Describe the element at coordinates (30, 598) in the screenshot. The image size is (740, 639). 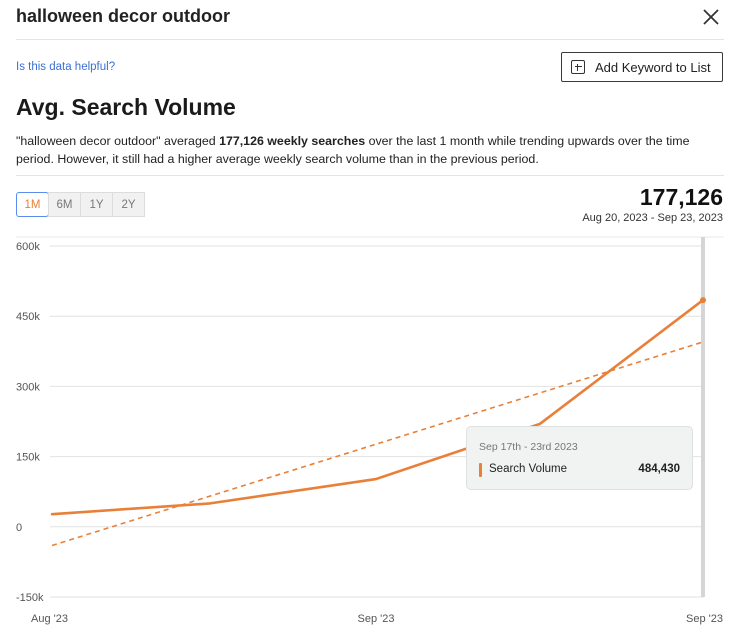
I see `y-tick-label: -150k` at that location.